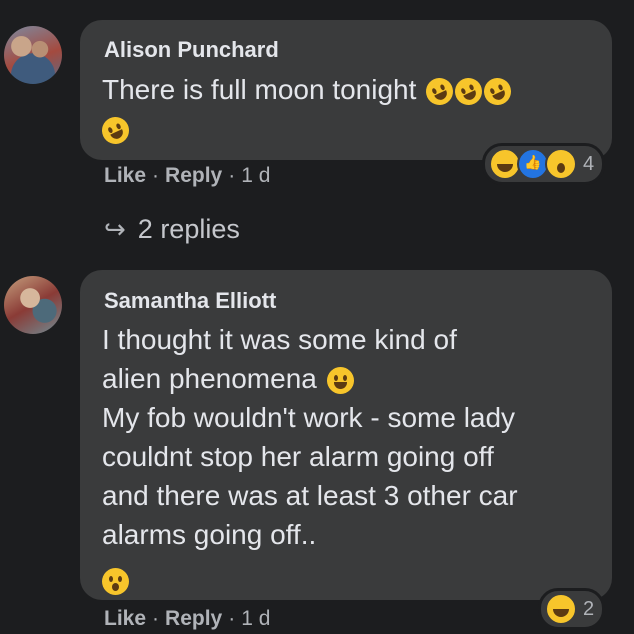 The image size is (634, 634). What do you see at coordinates (589, 608) in the screenshot?
I see `reaction-count: 2` at bounding box center [589, 608].